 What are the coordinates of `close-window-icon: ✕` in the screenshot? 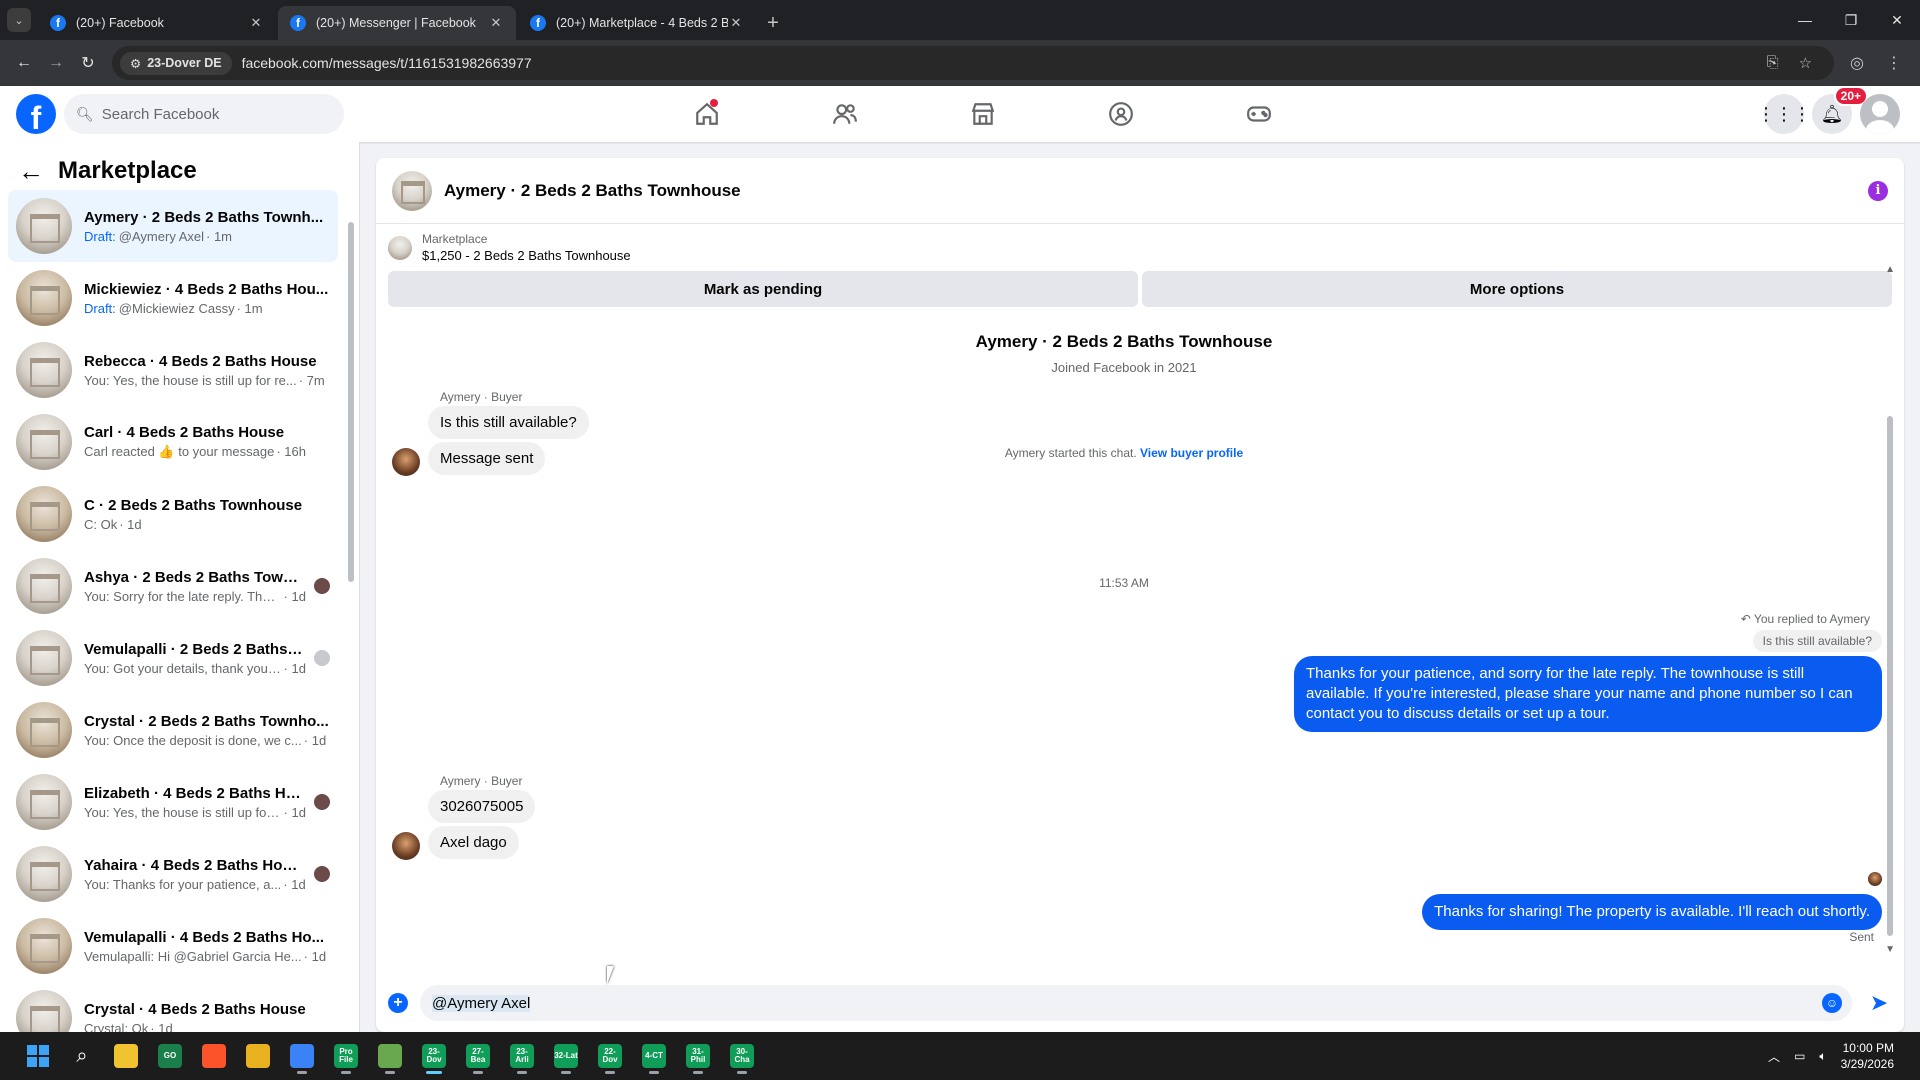 It's located at (1897, 20).